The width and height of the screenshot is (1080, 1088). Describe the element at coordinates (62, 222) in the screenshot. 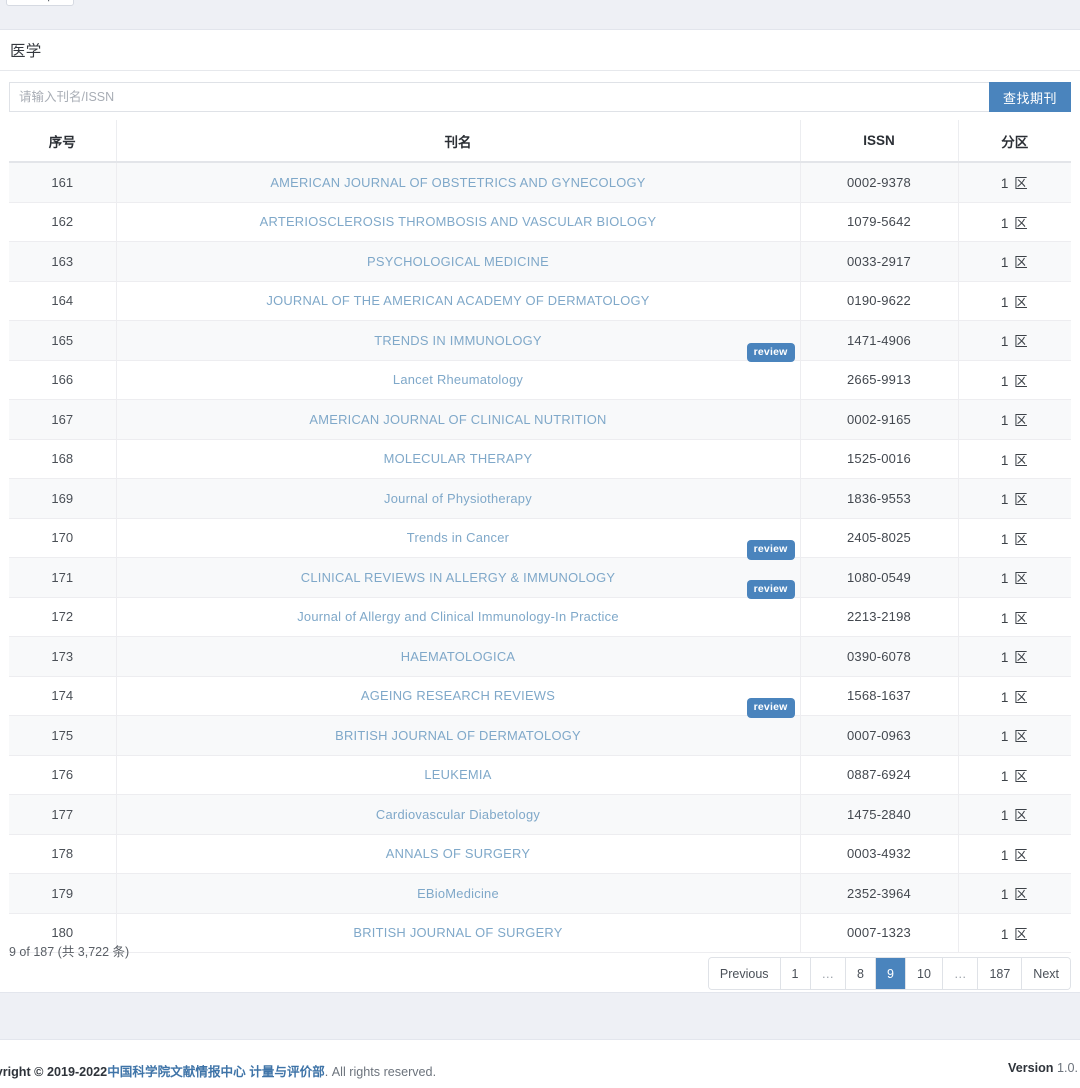

I see `row-index: 162` at that location.